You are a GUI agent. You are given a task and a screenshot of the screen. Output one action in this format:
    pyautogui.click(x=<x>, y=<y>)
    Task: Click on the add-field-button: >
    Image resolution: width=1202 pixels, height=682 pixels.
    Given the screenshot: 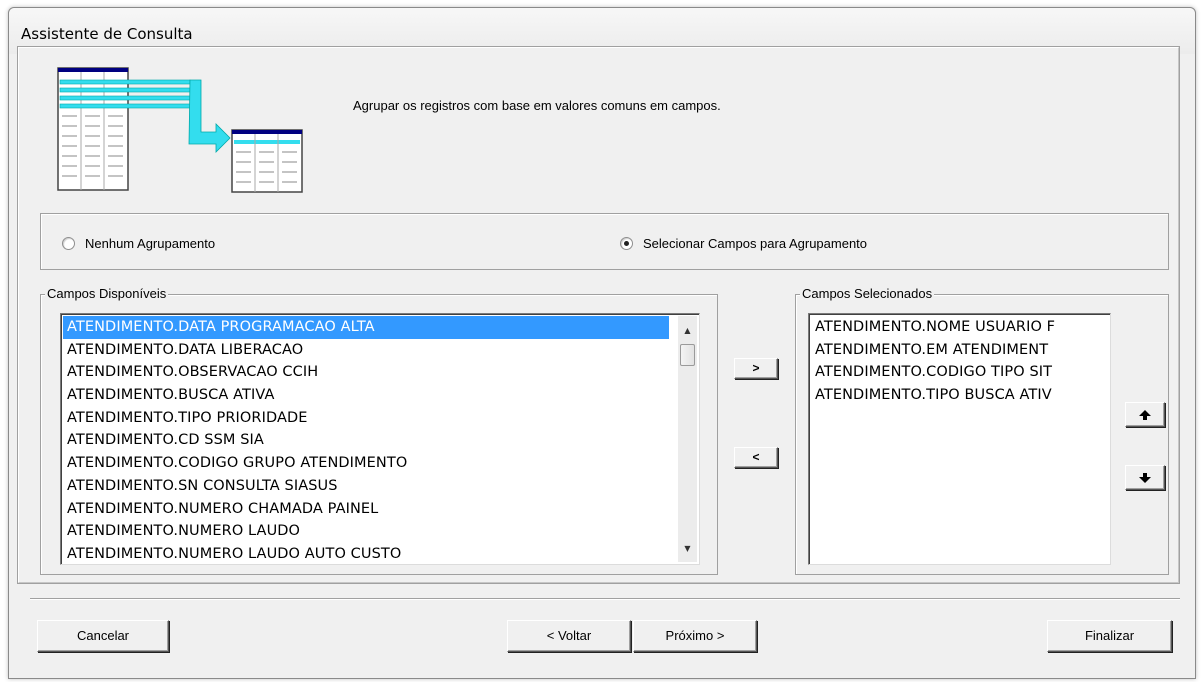 What is the action you would take?
    pyautogui.click(x=756, y=368)
    